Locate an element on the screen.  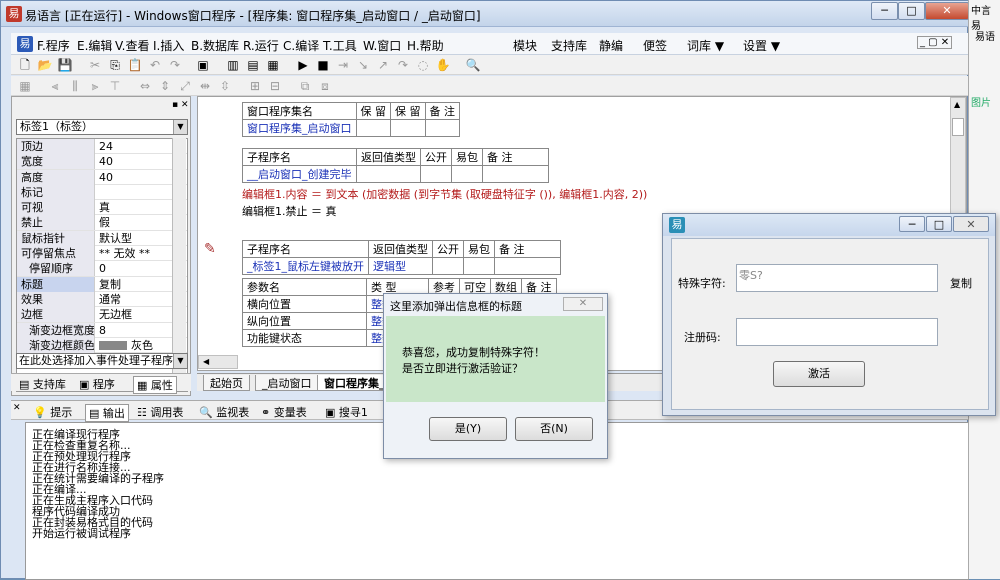
scroll-thumb is located at coordinates (958, 127).